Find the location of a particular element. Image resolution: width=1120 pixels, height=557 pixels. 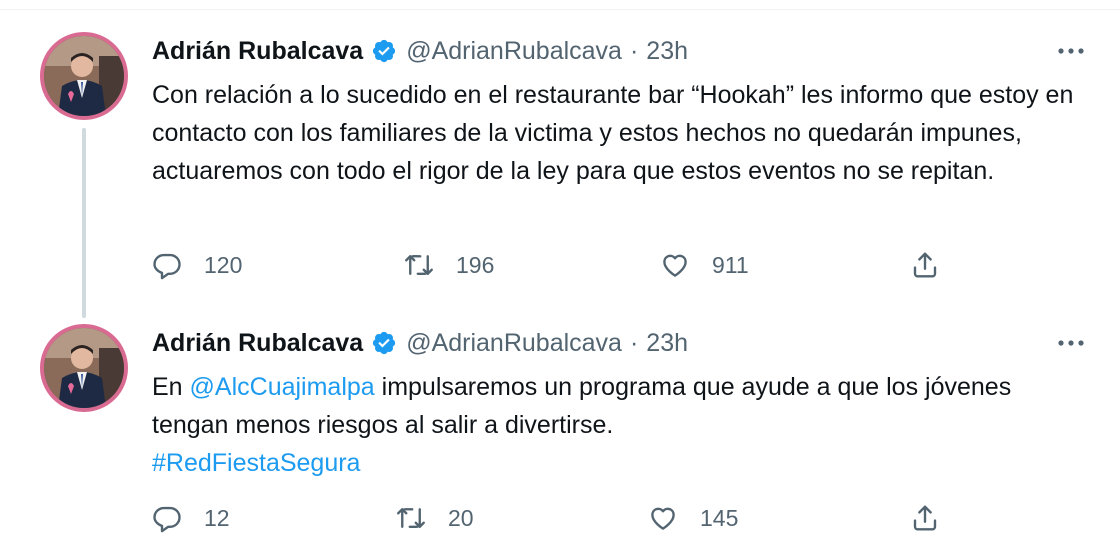

reply-button: 12 is located at coordinates (191, 518).